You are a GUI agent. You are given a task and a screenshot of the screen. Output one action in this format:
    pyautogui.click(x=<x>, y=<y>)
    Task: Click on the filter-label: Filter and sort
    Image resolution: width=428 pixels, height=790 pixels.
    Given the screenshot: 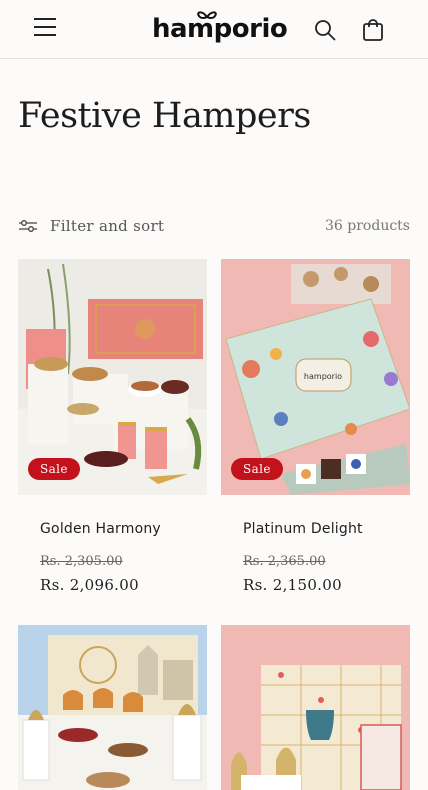 What is the action you would take?
    pyautogui.click(x=107, y=226)
    